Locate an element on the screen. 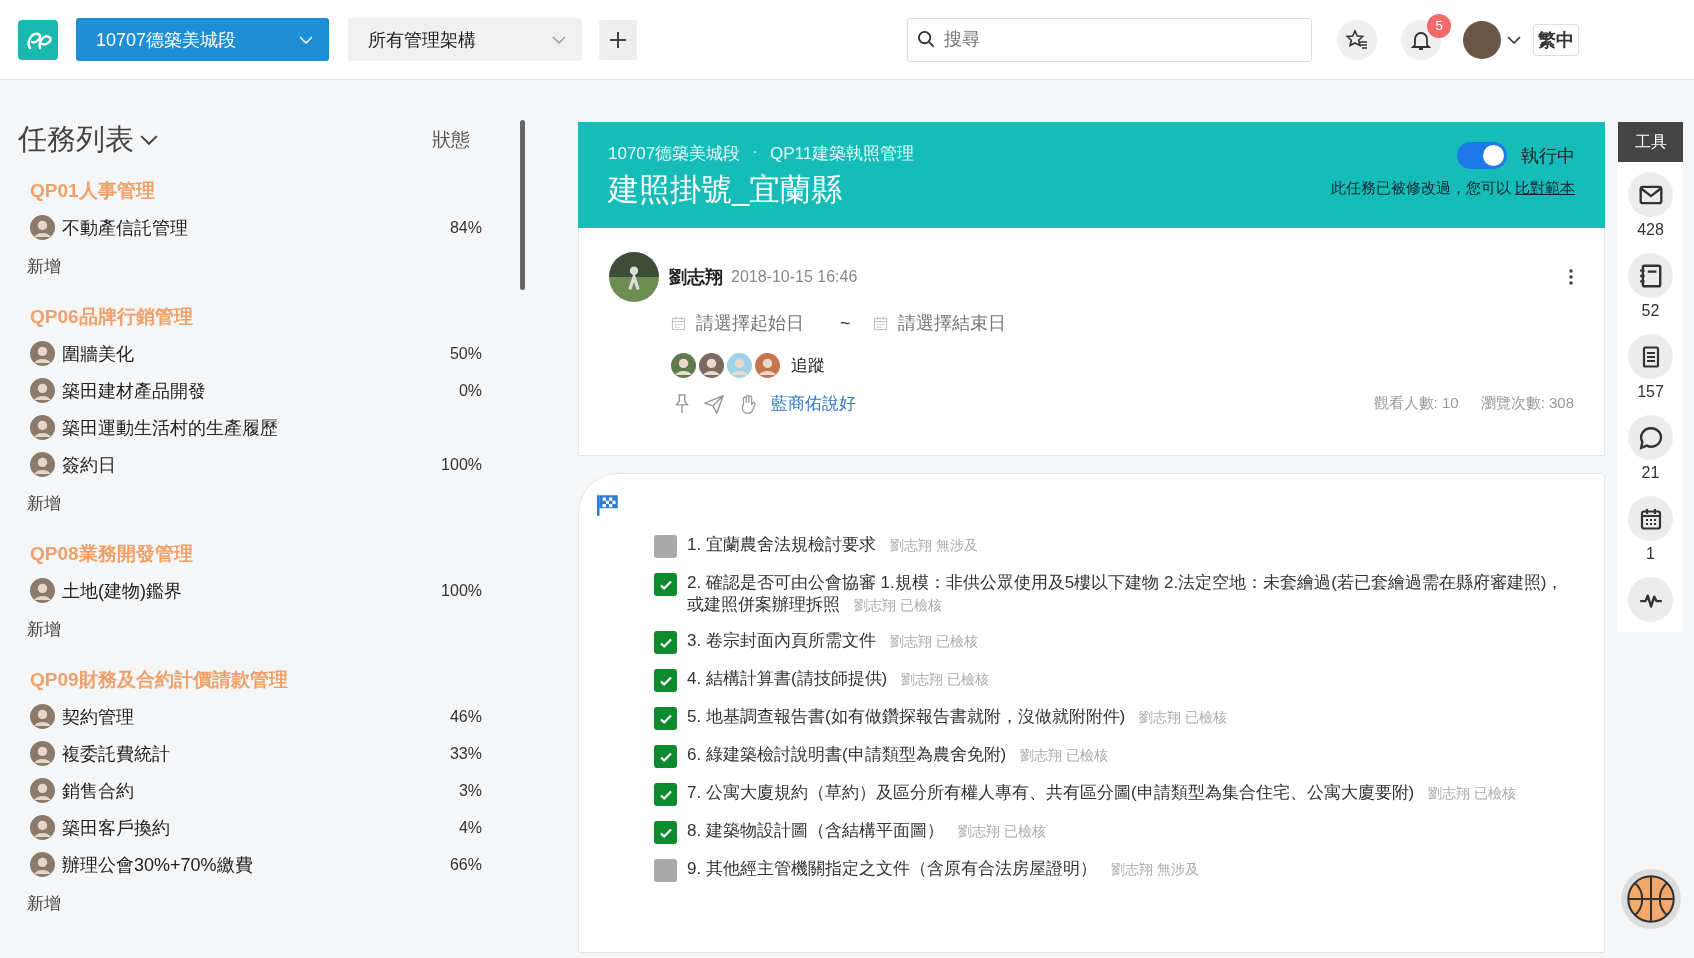 The height and width of the screenshot is (958, 1694). comment-tool-button: 21 is located at coordinates (1650, 448).